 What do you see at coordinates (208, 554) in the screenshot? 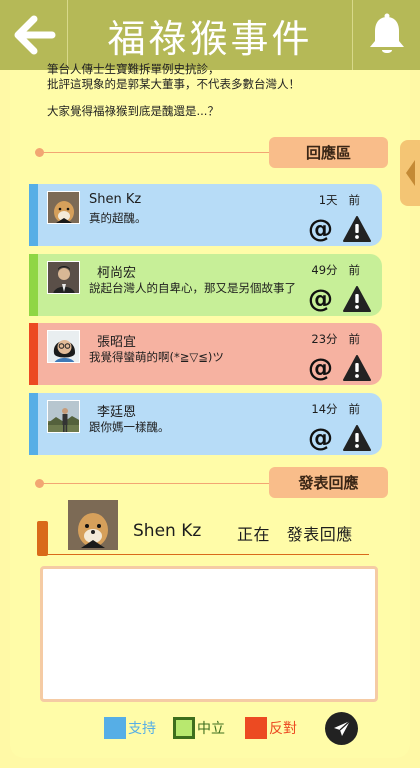
I see `composer-divider` at bounding box center [208, 554].